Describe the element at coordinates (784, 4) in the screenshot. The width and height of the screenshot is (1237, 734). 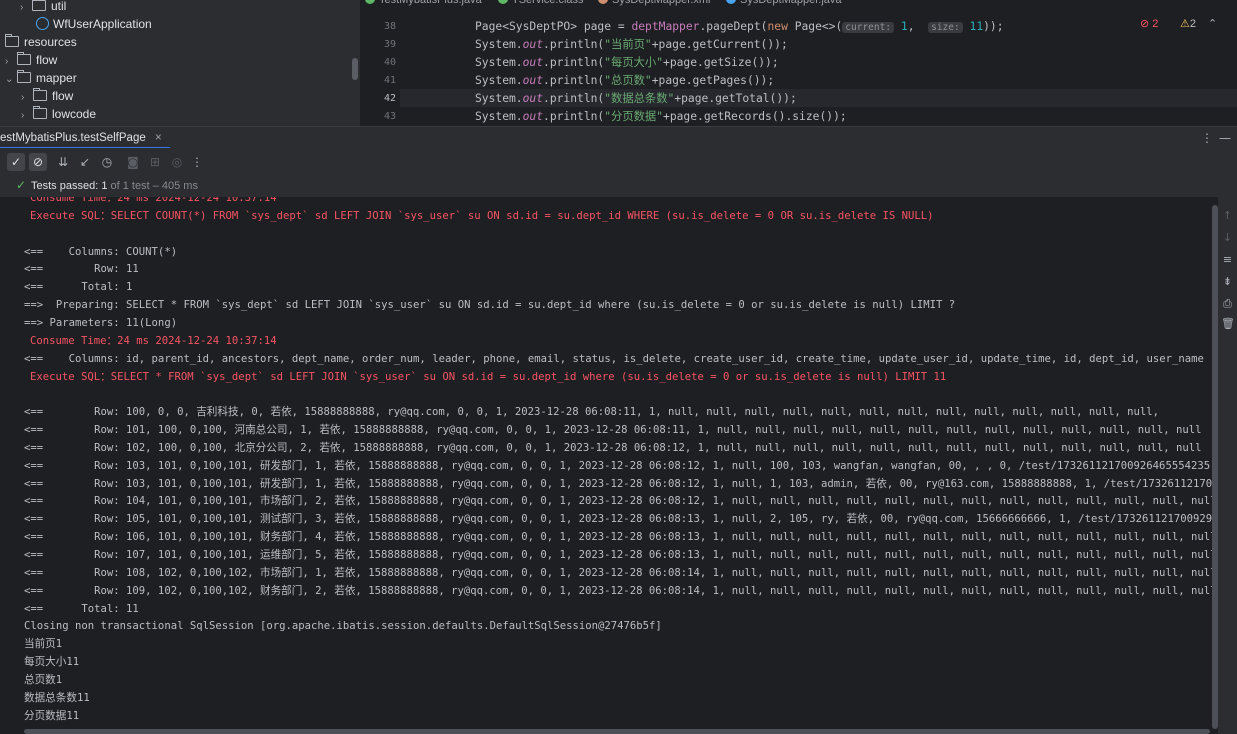
I see `editor-tab: SysDeptMapper.java` at that location.